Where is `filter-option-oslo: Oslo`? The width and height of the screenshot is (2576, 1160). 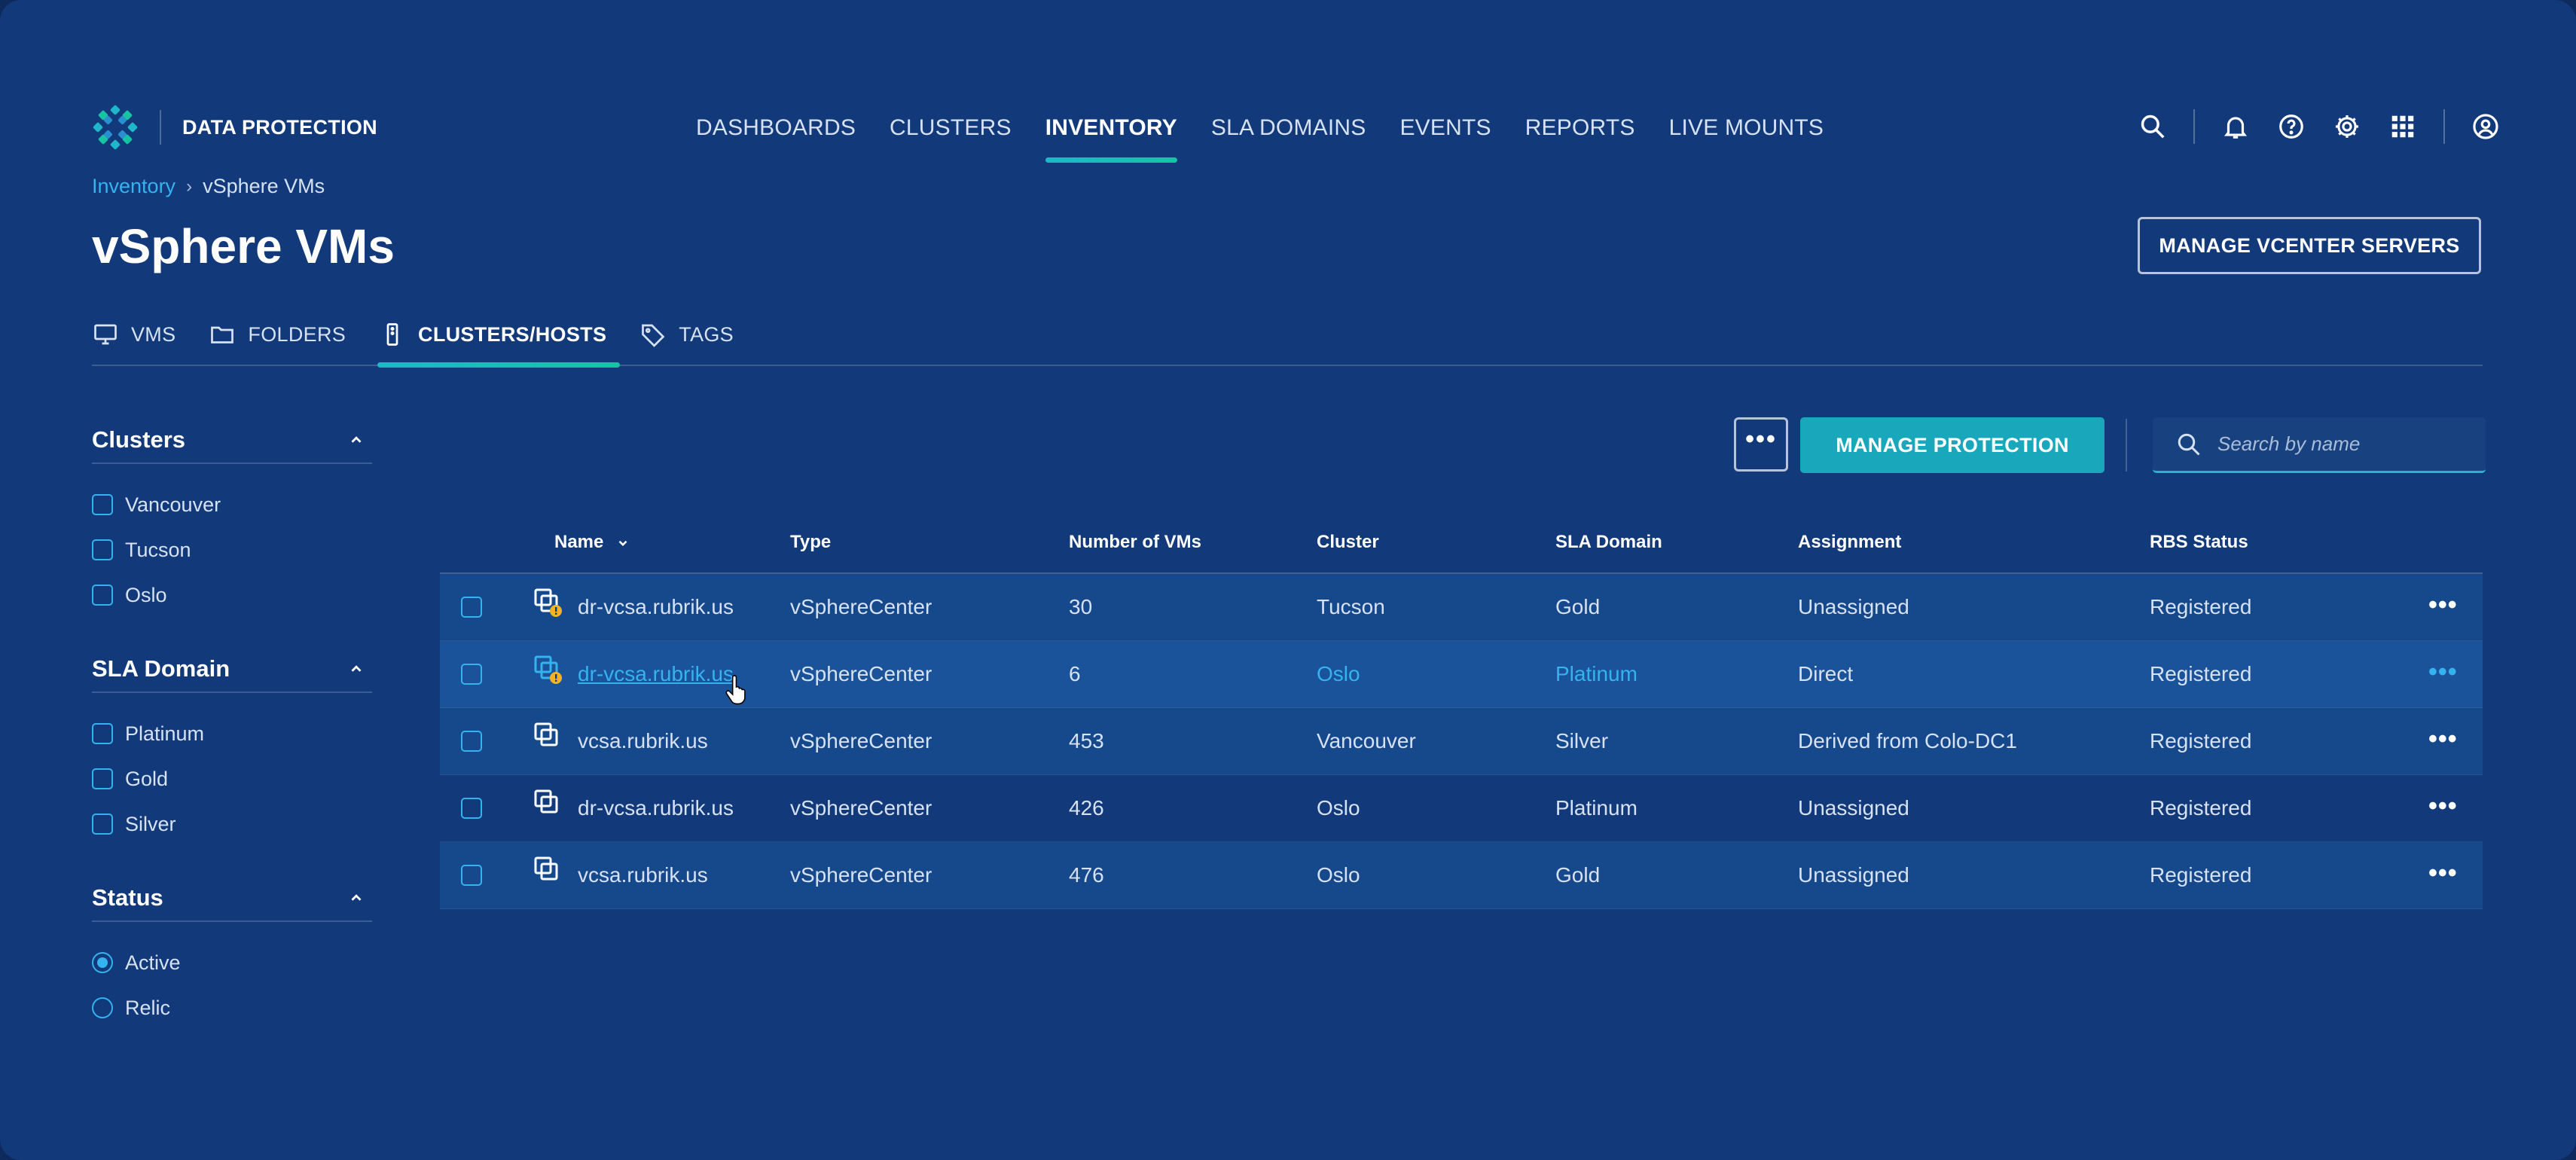 filter-option-oslo: Oslo is located at coordinates (232, 595).